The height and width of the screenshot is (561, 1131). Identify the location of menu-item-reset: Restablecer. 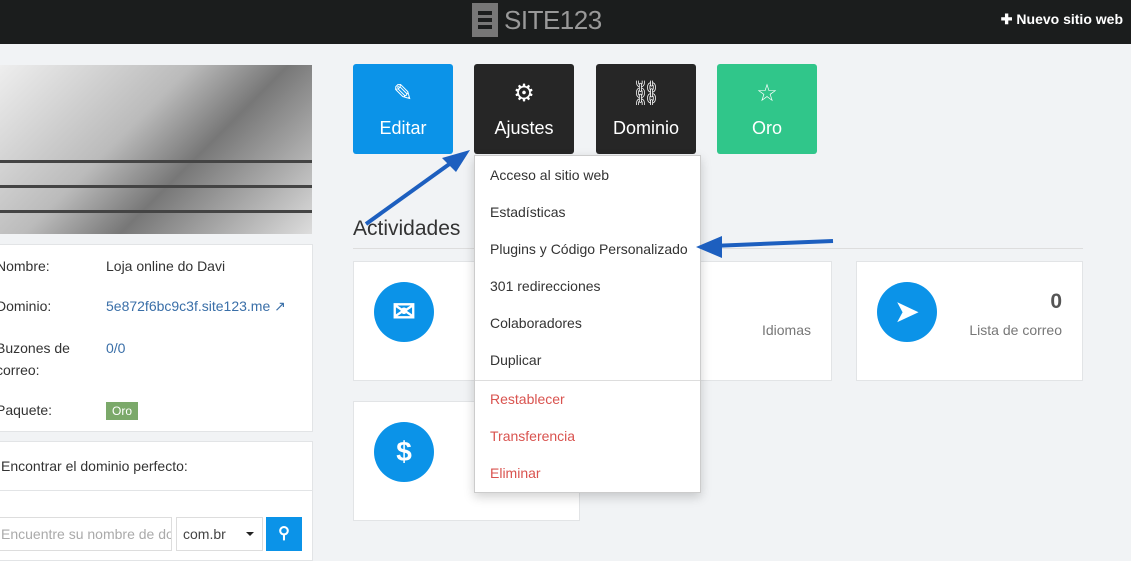
(527, 399).